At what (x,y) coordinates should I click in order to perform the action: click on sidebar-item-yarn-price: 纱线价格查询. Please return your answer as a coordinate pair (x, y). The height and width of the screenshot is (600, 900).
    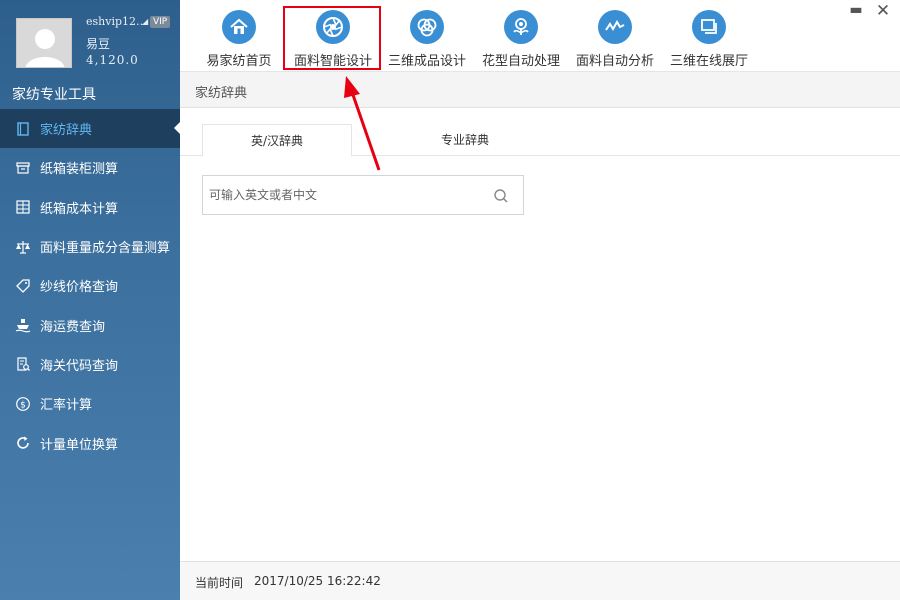
    Looking at the image, I should click on (90, 285).